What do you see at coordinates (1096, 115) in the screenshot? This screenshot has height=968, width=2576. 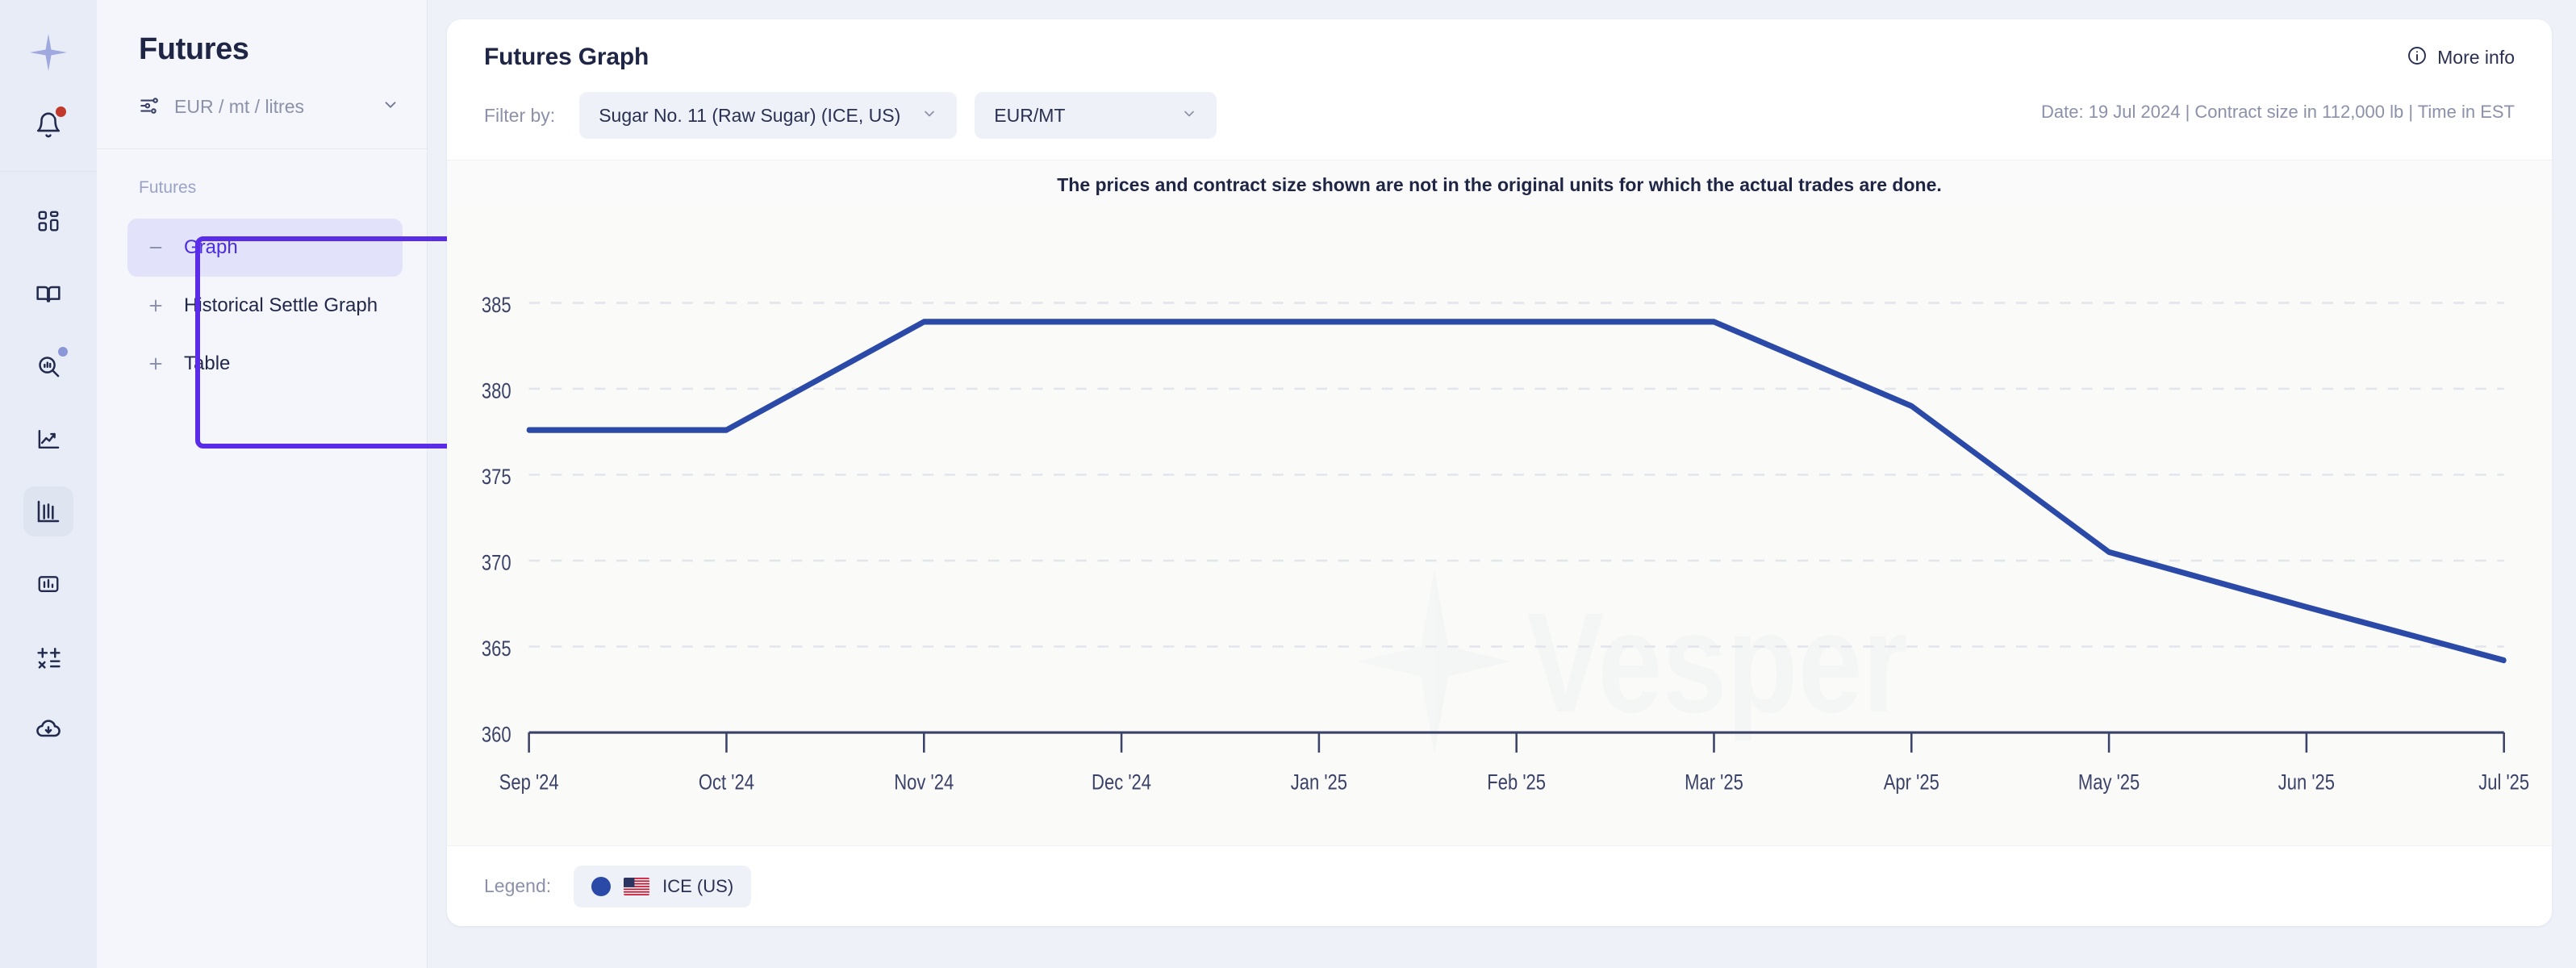 I see `currency-unit-filter-dropdown: EUR/MT` at bounding box center [1096, 115].